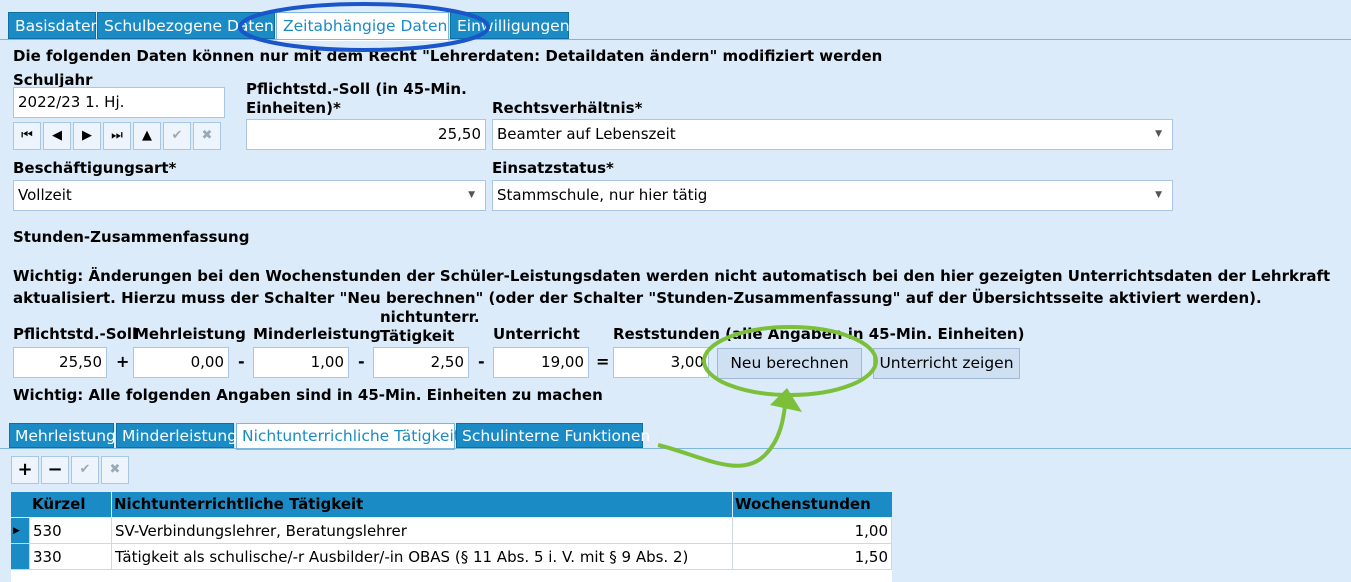 This screenshot has height=582, width=1351. I want to click on green-arrow-path, so click(722, 431).